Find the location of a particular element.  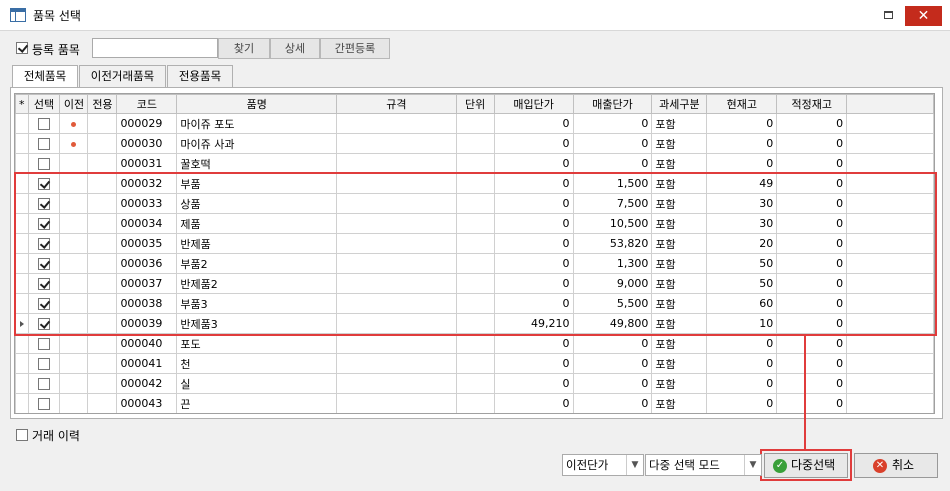

col-header-select: 선택 is located at coordinates (44, 104).